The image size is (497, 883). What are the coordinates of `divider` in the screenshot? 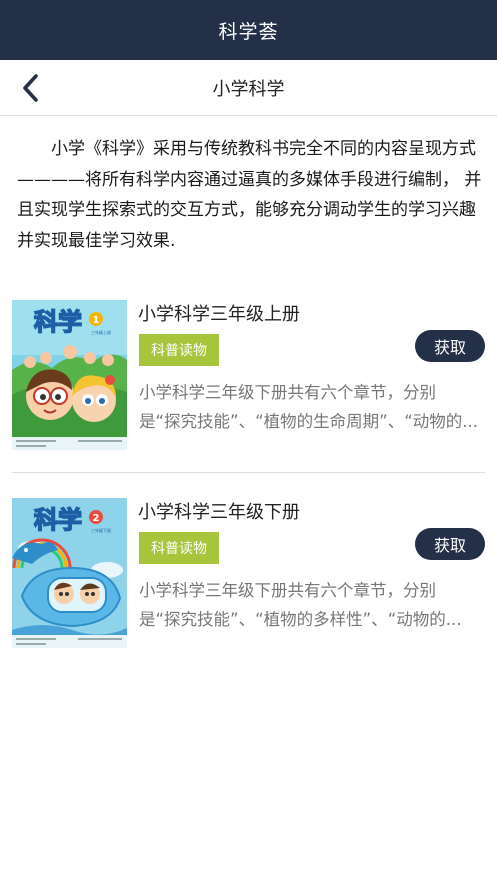 It's located at (248, 472).